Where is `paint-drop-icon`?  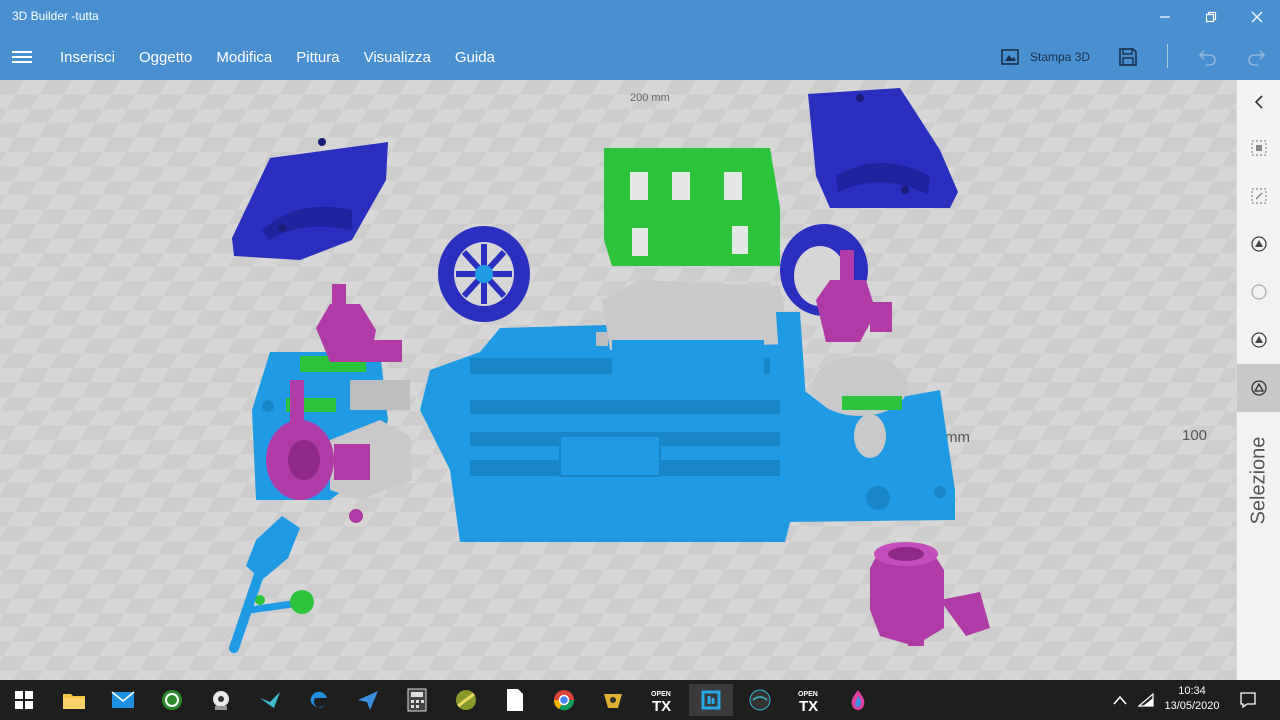
paint-drop-icon is located at coordinates (858, 700).